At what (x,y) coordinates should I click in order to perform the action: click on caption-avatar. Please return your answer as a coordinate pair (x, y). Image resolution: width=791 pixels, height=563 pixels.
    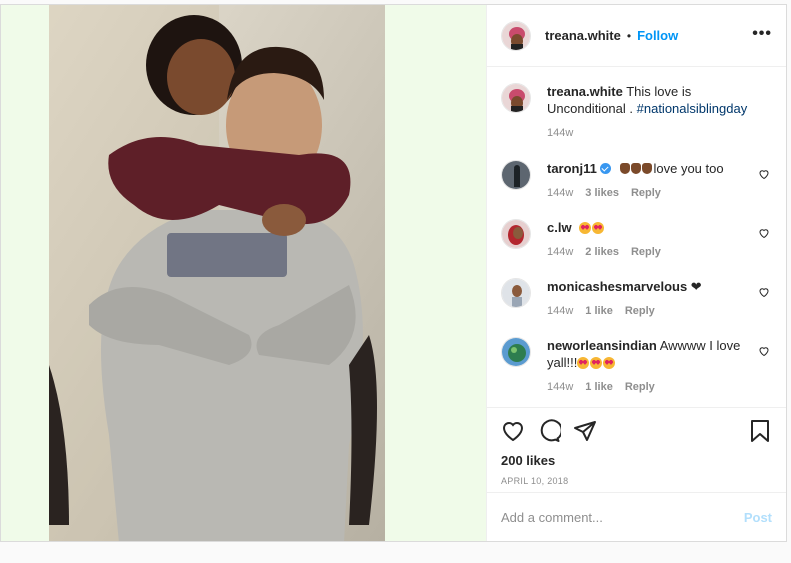
    Looking at the image, I should click on (516, 98).